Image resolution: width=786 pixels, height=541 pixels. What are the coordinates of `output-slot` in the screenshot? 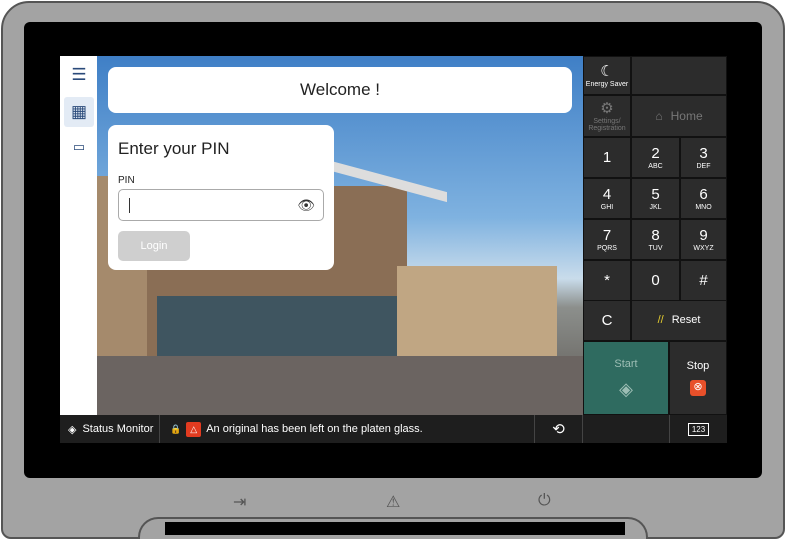 It's located at (393, 528).